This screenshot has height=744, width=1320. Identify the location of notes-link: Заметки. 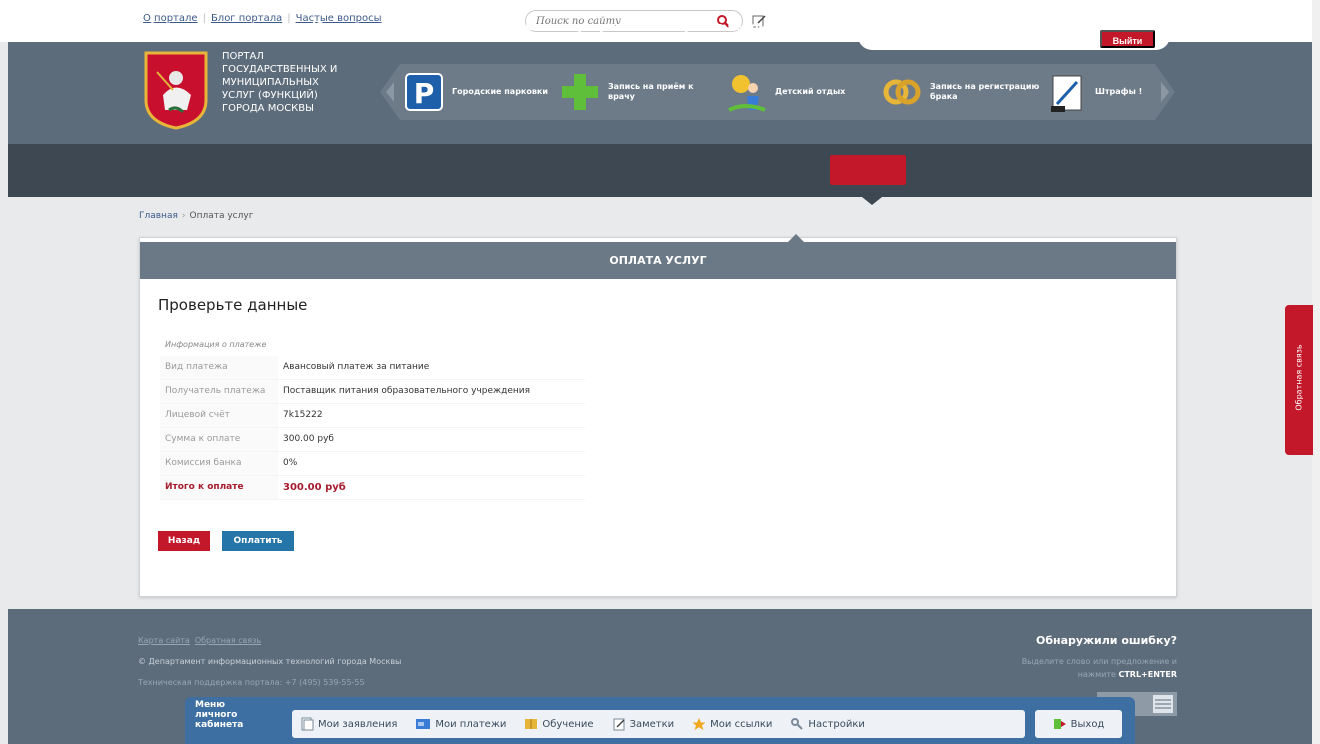
(643, 724).